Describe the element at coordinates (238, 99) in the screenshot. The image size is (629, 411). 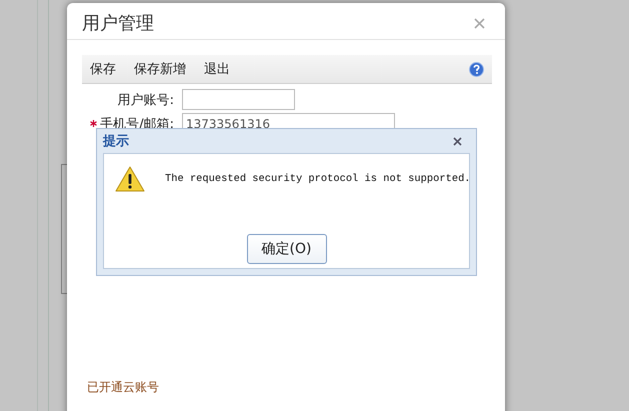
I see `input-field` at that location.